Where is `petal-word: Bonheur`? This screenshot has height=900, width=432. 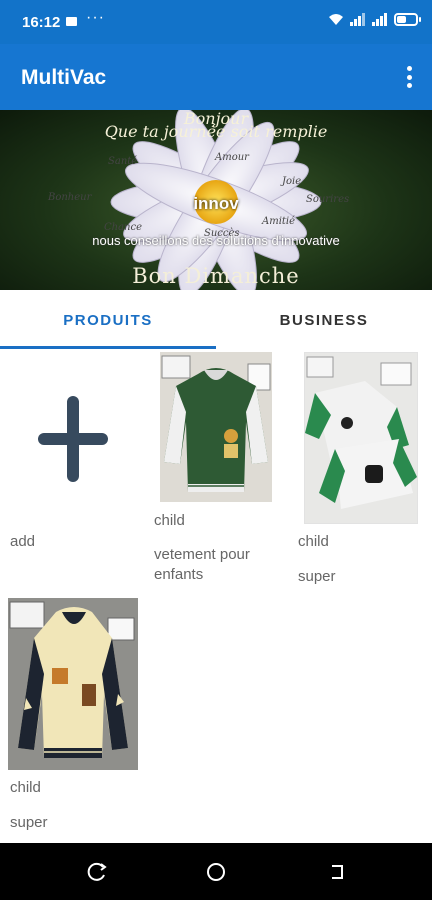 petal-word: Bonheur is located at coordinates (70, 197).